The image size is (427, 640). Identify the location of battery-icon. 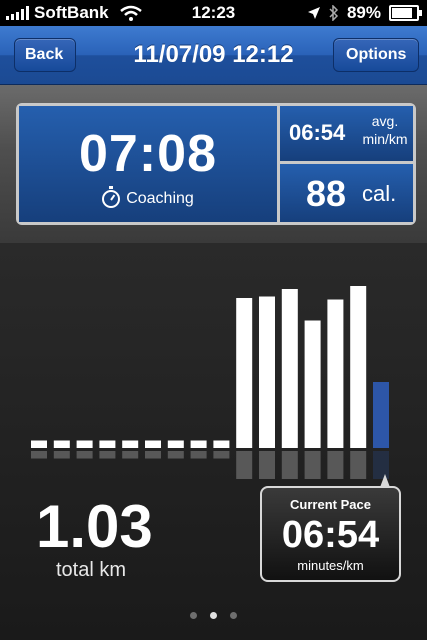
(405, 13).